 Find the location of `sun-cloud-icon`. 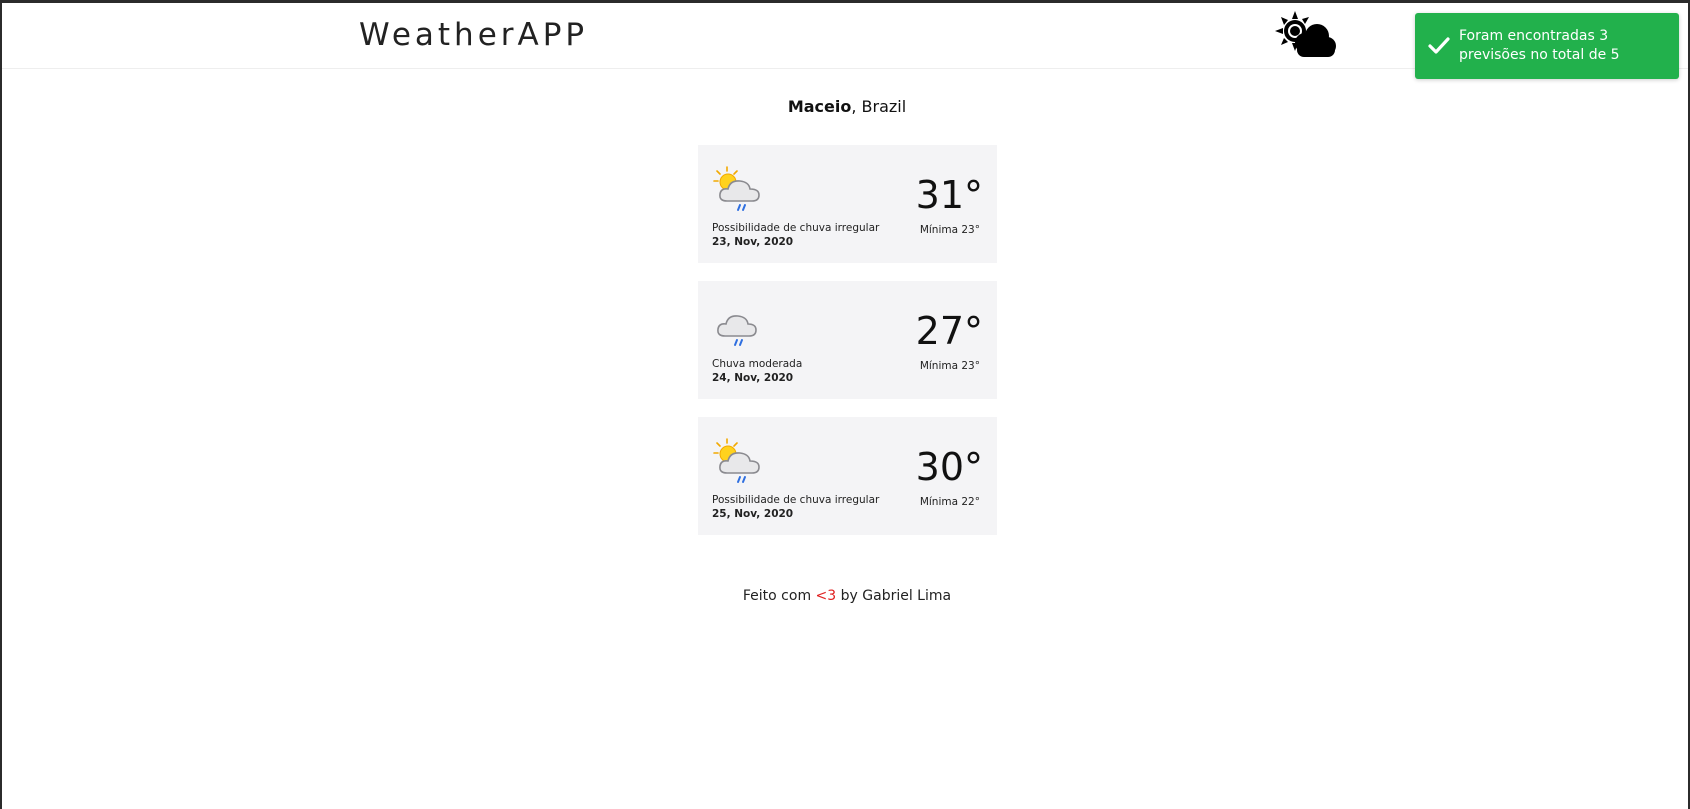

sun-cloud-icon is located at coordinates (1305, 35).